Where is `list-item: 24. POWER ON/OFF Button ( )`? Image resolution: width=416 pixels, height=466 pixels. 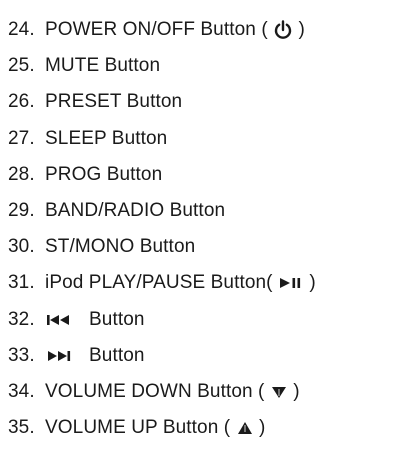
list-item: 24. POWER ON/OFF Button ( ) is located at coordinates (208, 30).